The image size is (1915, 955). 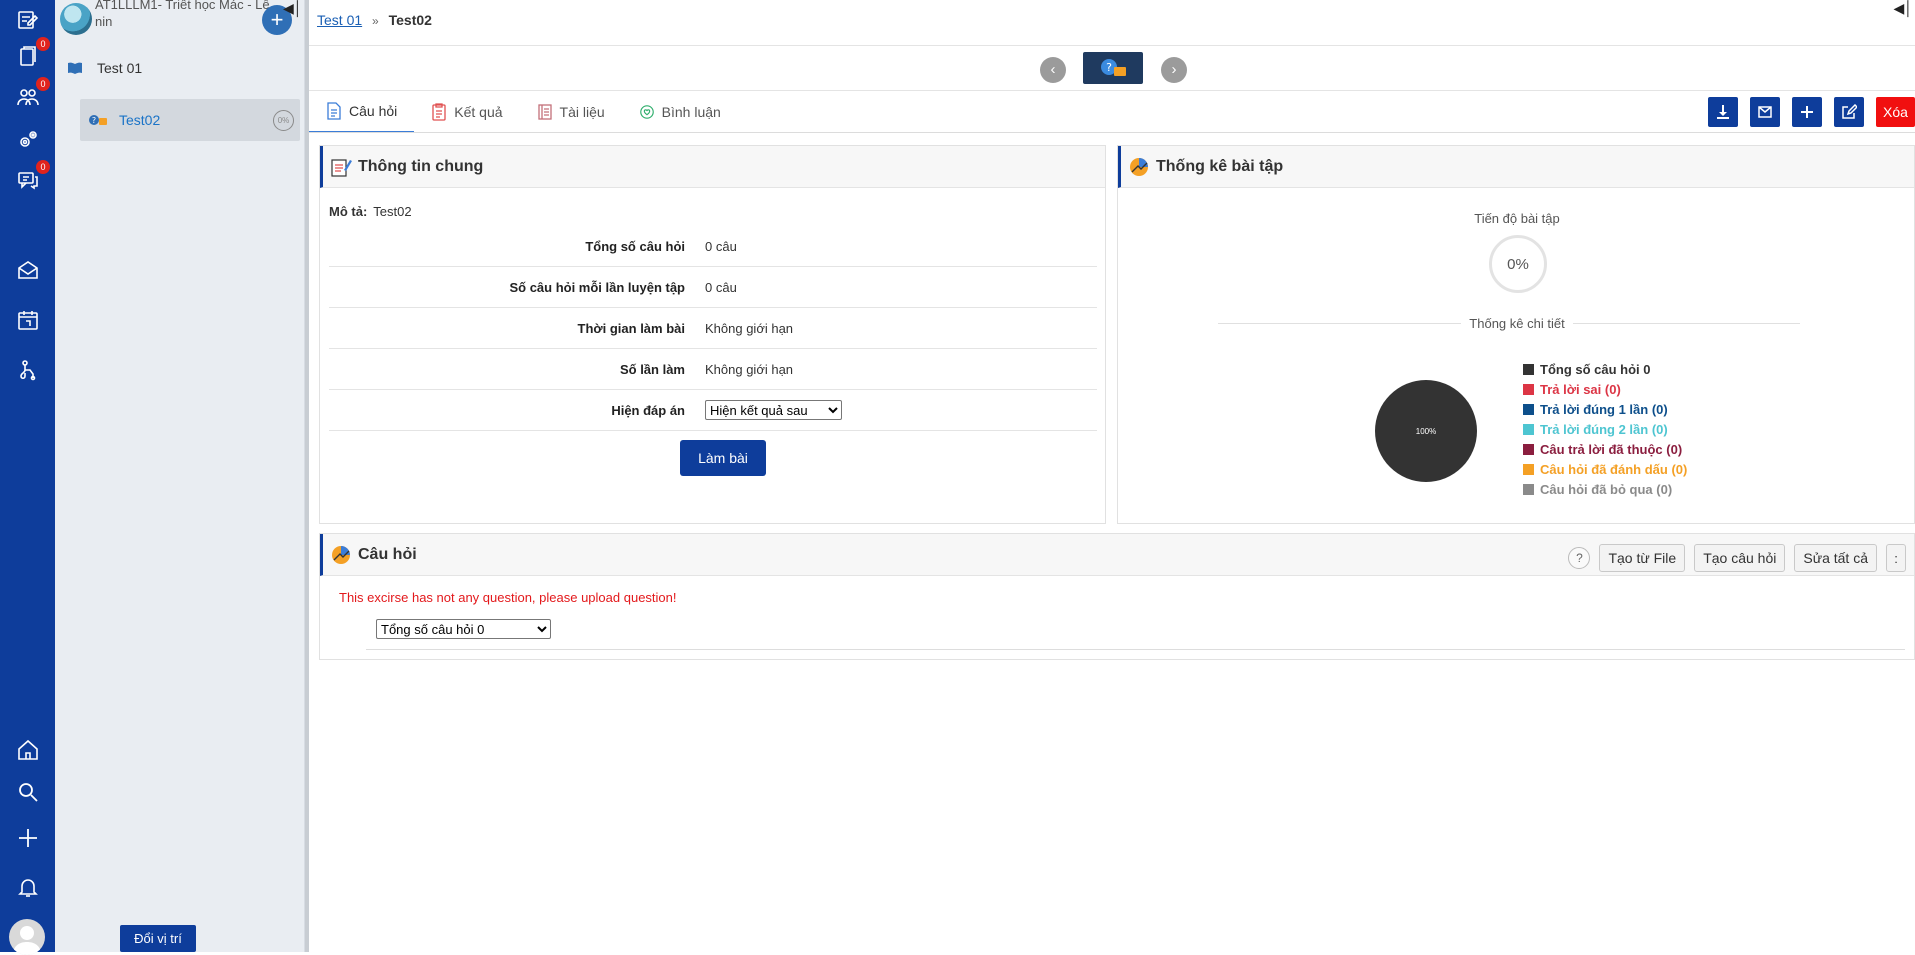 I want to click on icon-rail: 0 0 0, so click(x=27, y=477).